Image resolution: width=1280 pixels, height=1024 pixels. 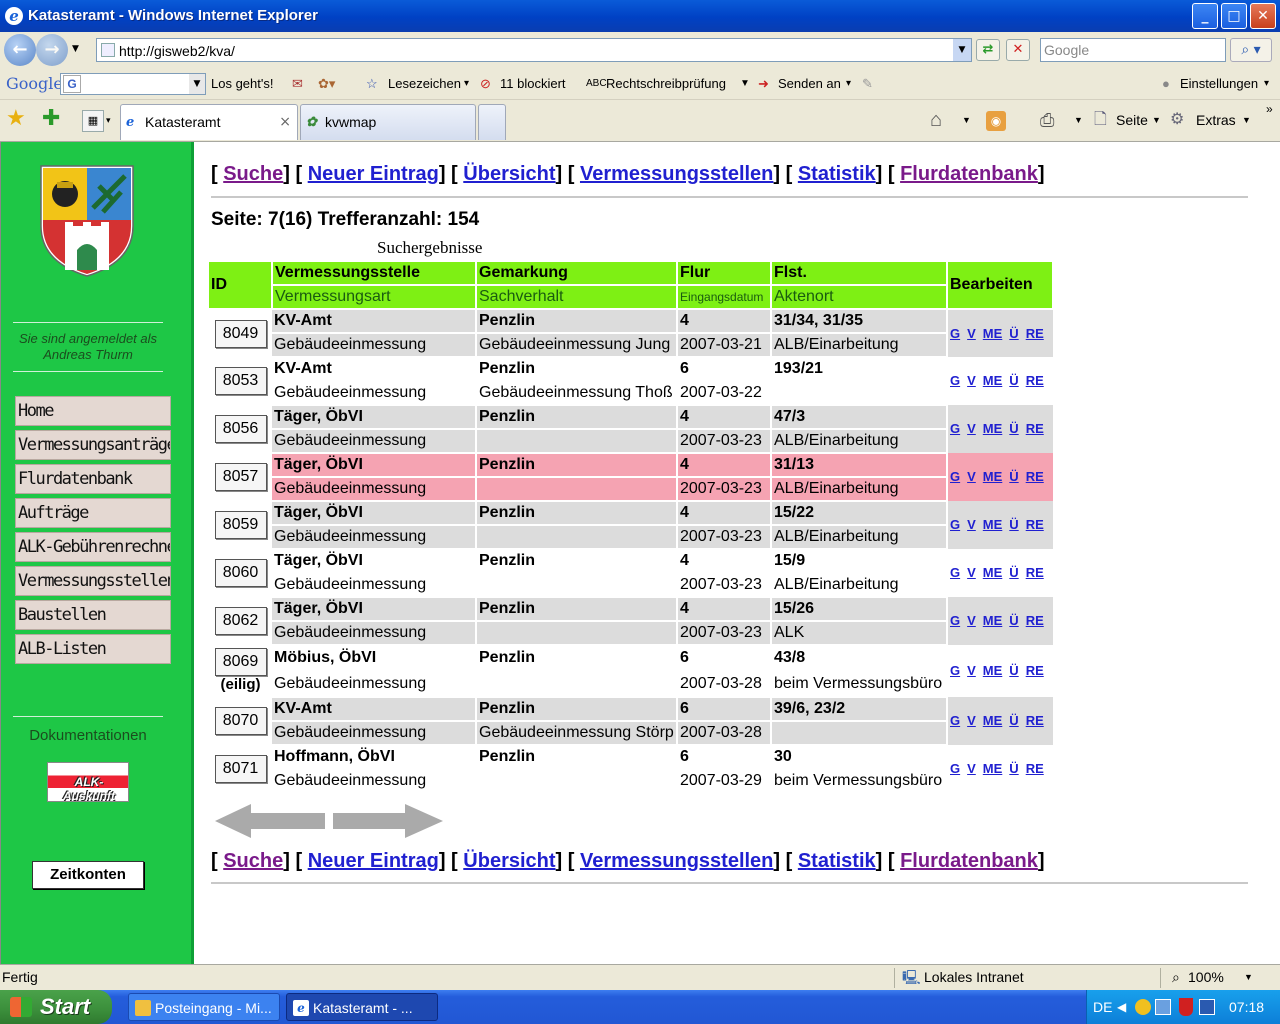 I want to click on record-id-button: 8059, so click(x=240, y=525).